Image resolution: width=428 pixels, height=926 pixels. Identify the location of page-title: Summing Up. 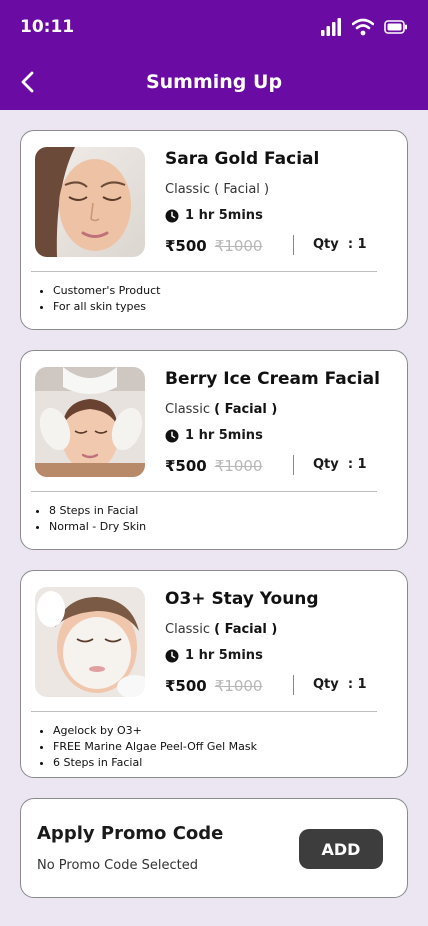
(214, 82).